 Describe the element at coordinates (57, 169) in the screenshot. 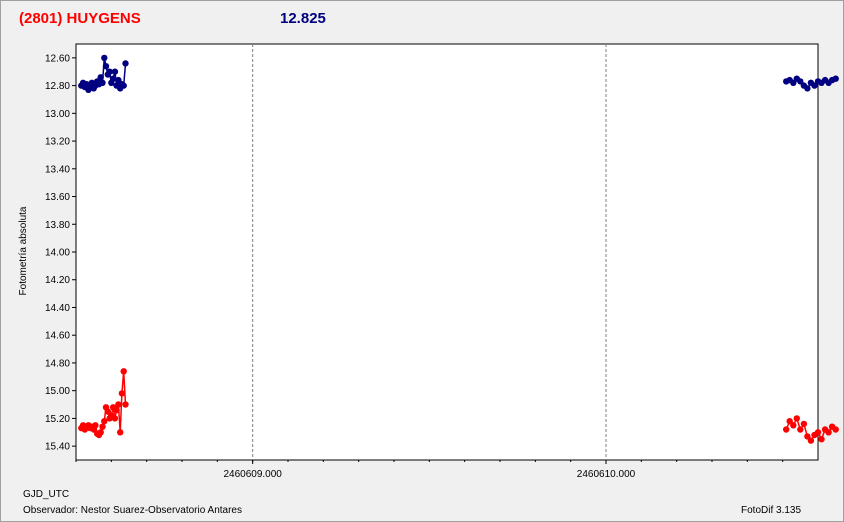

I see `y-tick-label: 13.40` at that location.